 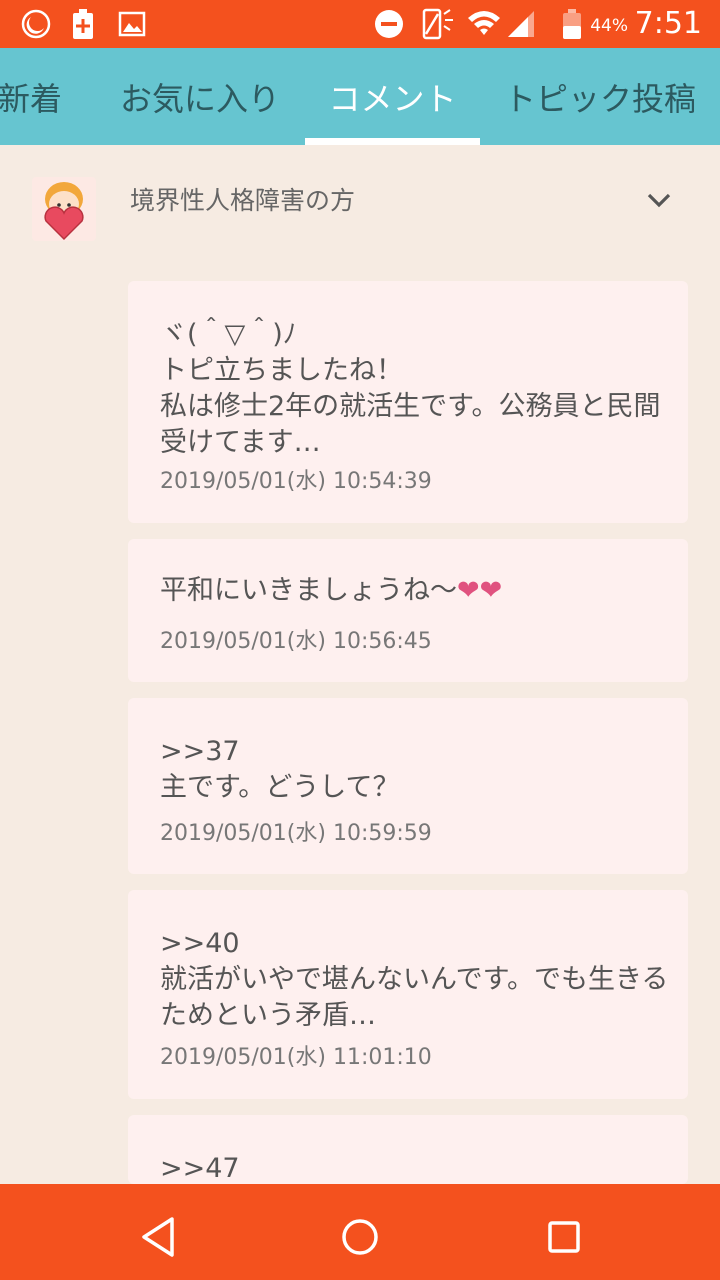 What do you see at coordinates (132, 24) in the screenshot?
I see `image-icon` at bounding box center [132, 24].